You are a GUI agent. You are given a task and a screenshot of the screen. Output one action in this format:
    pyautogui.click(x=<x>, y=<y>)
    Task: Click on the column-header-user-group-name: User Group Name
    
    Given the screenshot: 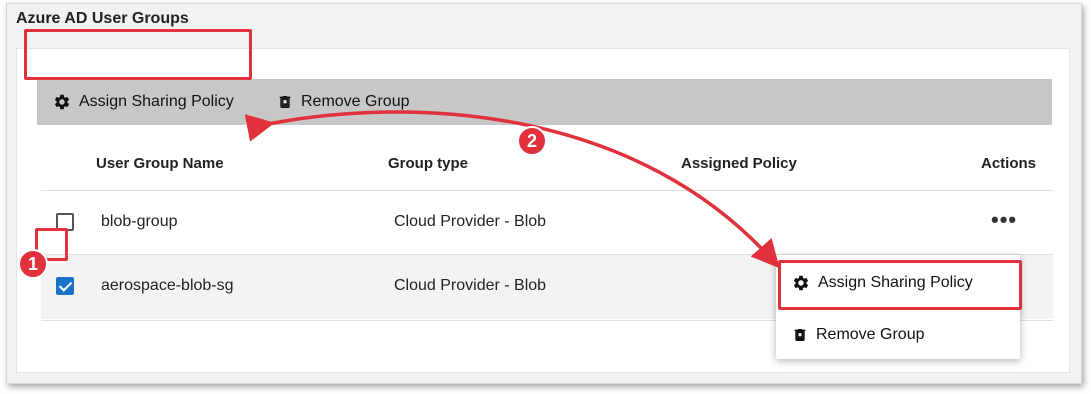 What is the action you would take?
    pyautogui.click(x=160, y=163)
    